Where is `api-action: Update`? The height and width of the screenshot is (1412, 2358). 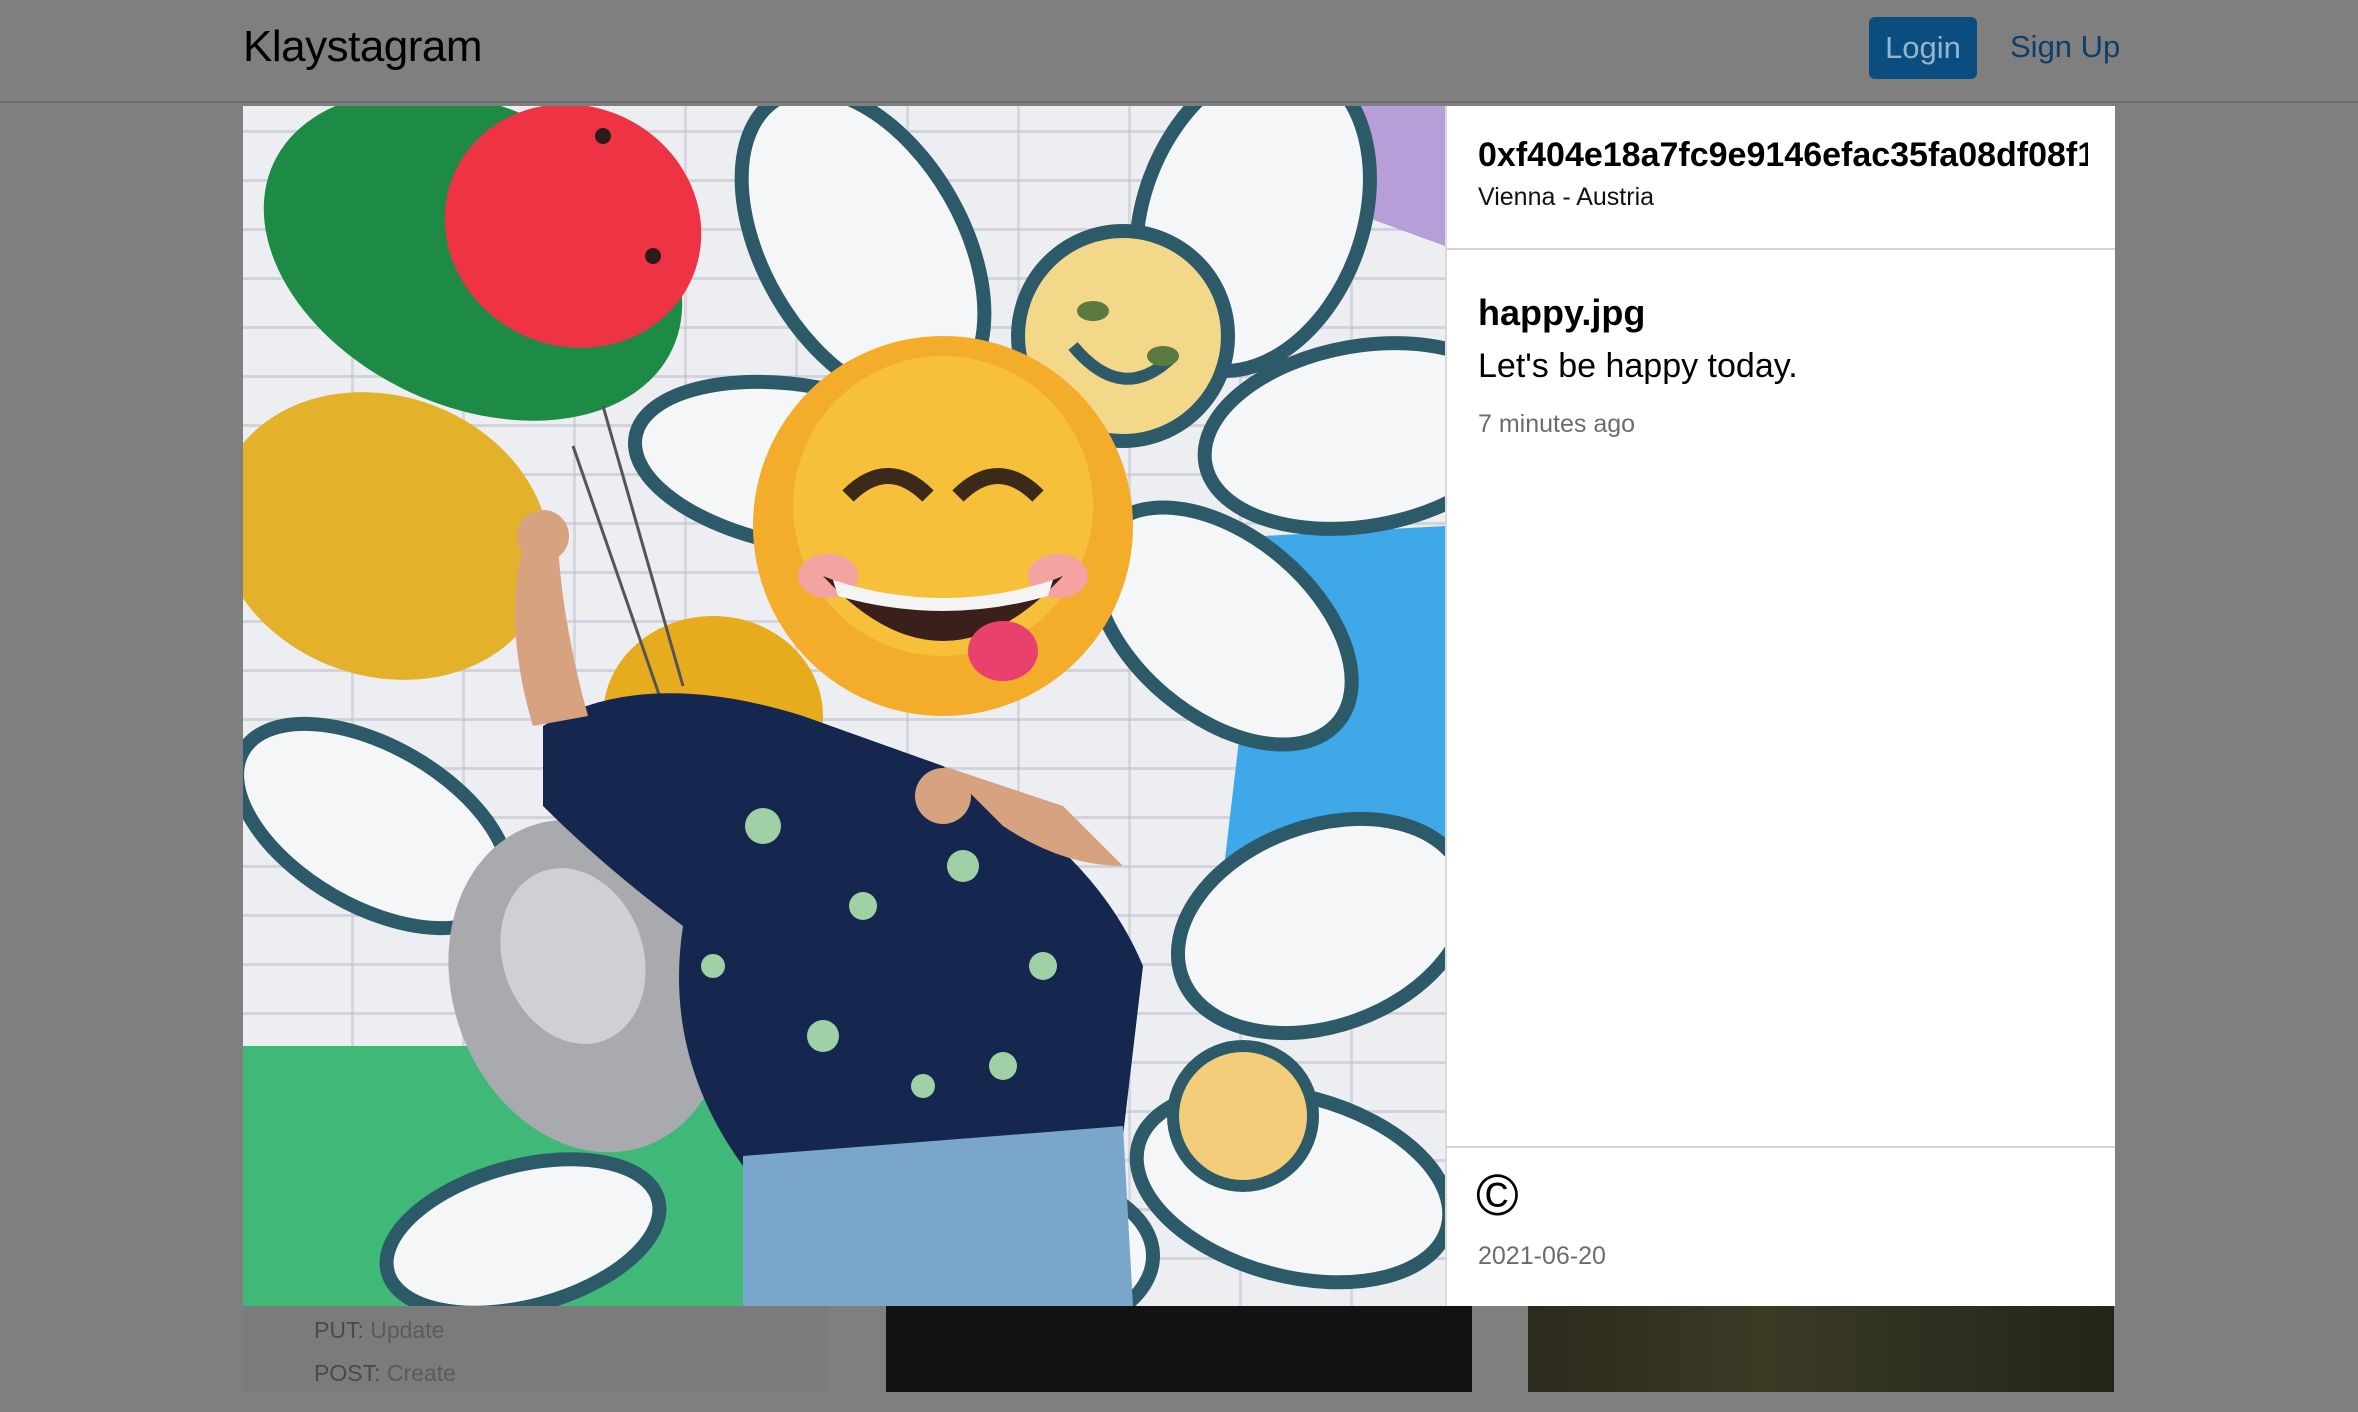 api-action: Update is located at coordinates (407, 1330).